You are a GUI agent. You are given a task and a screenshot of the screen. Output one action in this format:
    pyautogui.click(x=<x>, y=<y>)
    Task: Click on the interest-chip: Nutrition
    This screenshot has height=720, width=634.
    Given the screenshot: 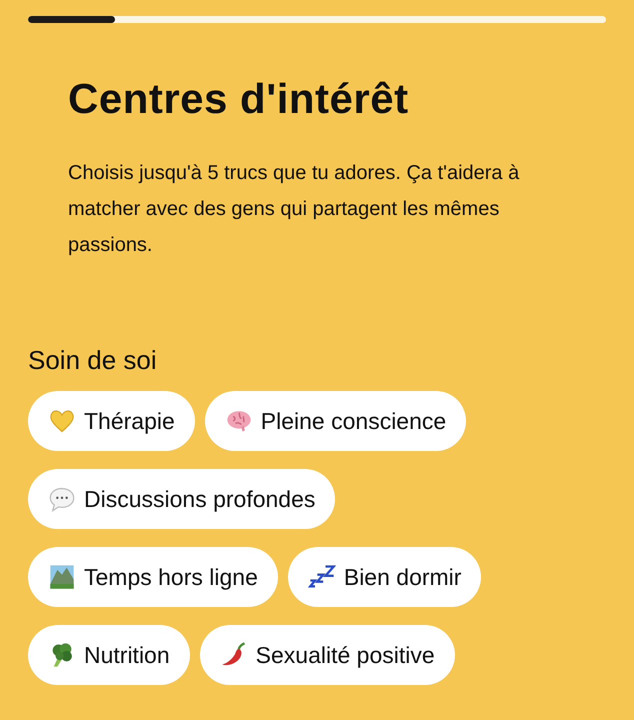 What is the action you would take?
    pyautogui.click(x=109, y=655)
    